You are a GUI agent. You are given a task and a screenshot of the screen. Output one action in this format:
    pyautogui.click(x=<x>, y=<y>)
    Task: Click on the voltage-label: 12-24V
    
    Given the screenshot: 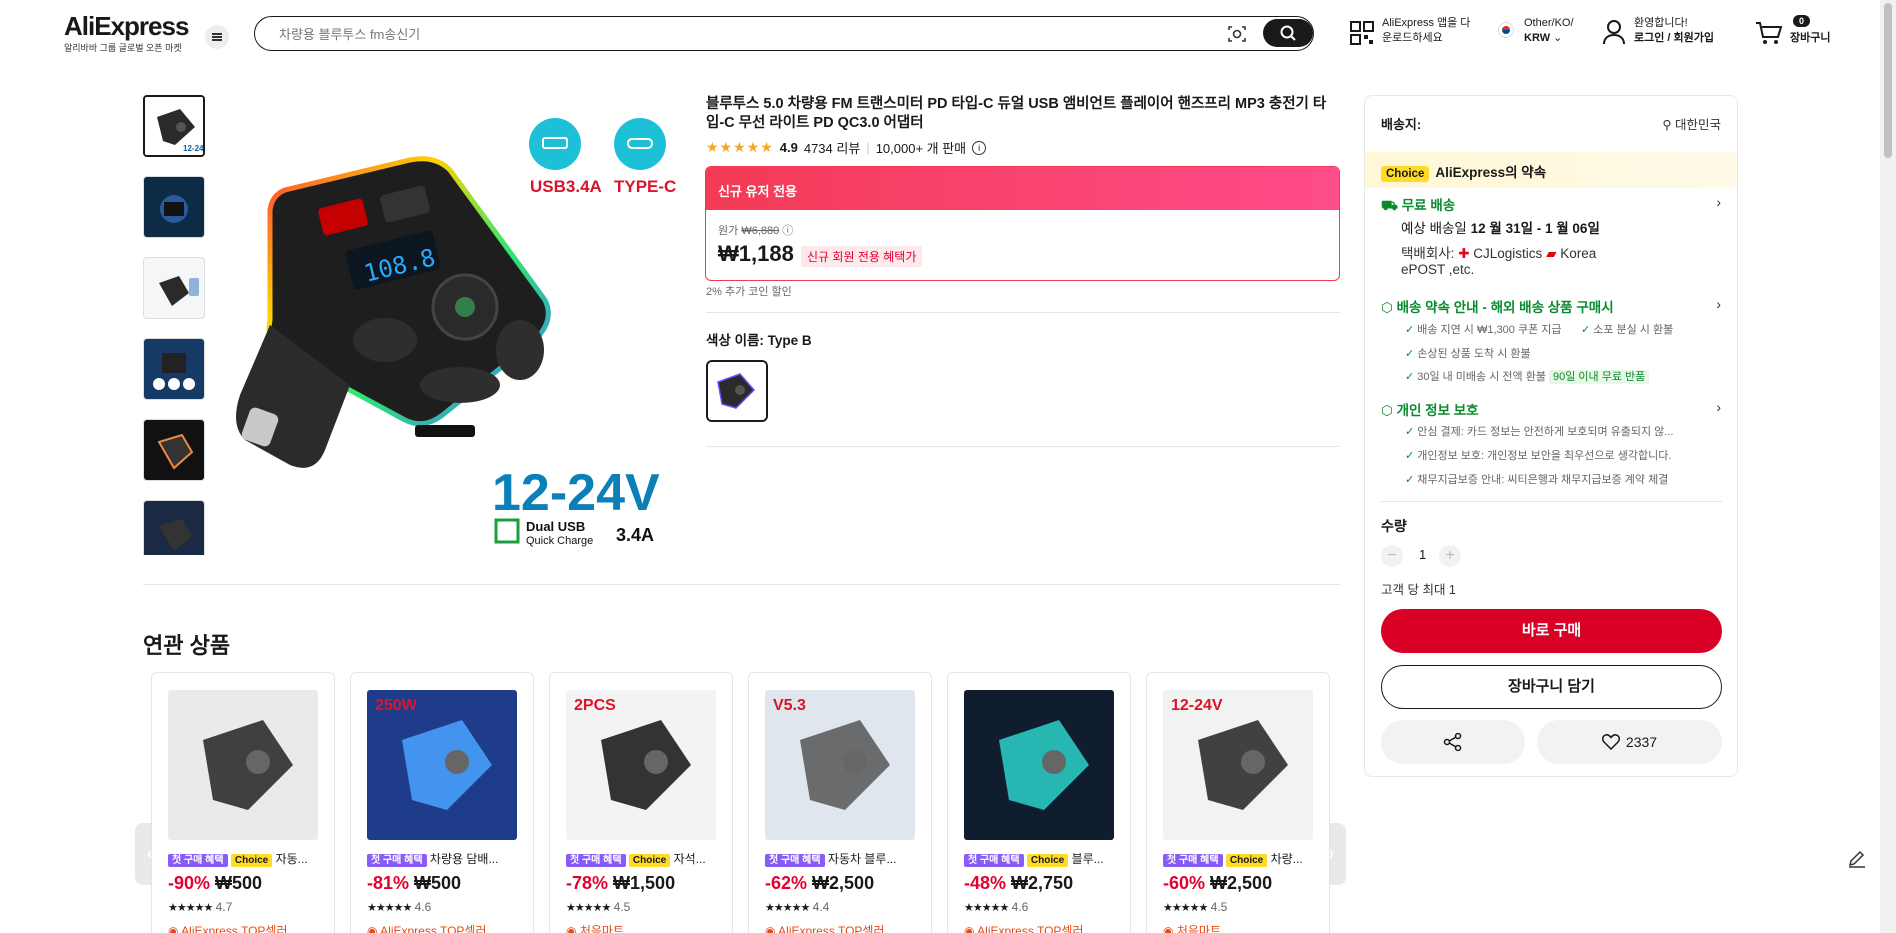 What is the action you would take?
    pyautogui.click(x=576, y=493)
    